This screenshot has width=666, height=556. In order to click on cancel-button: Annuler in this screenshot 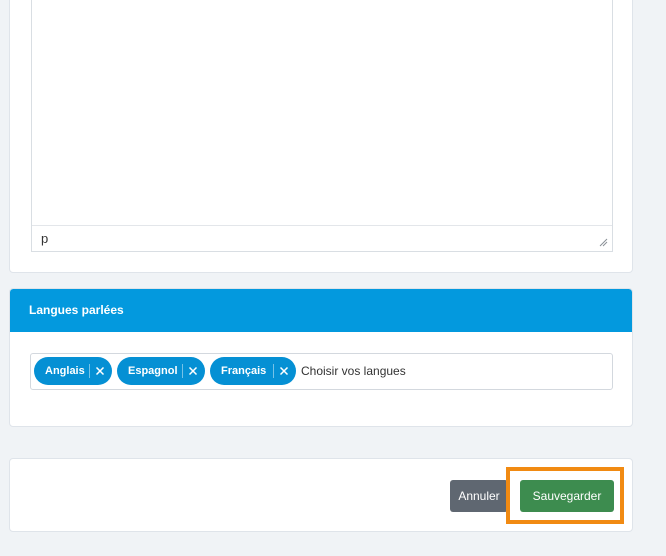, I will do `click(479, 496)`.